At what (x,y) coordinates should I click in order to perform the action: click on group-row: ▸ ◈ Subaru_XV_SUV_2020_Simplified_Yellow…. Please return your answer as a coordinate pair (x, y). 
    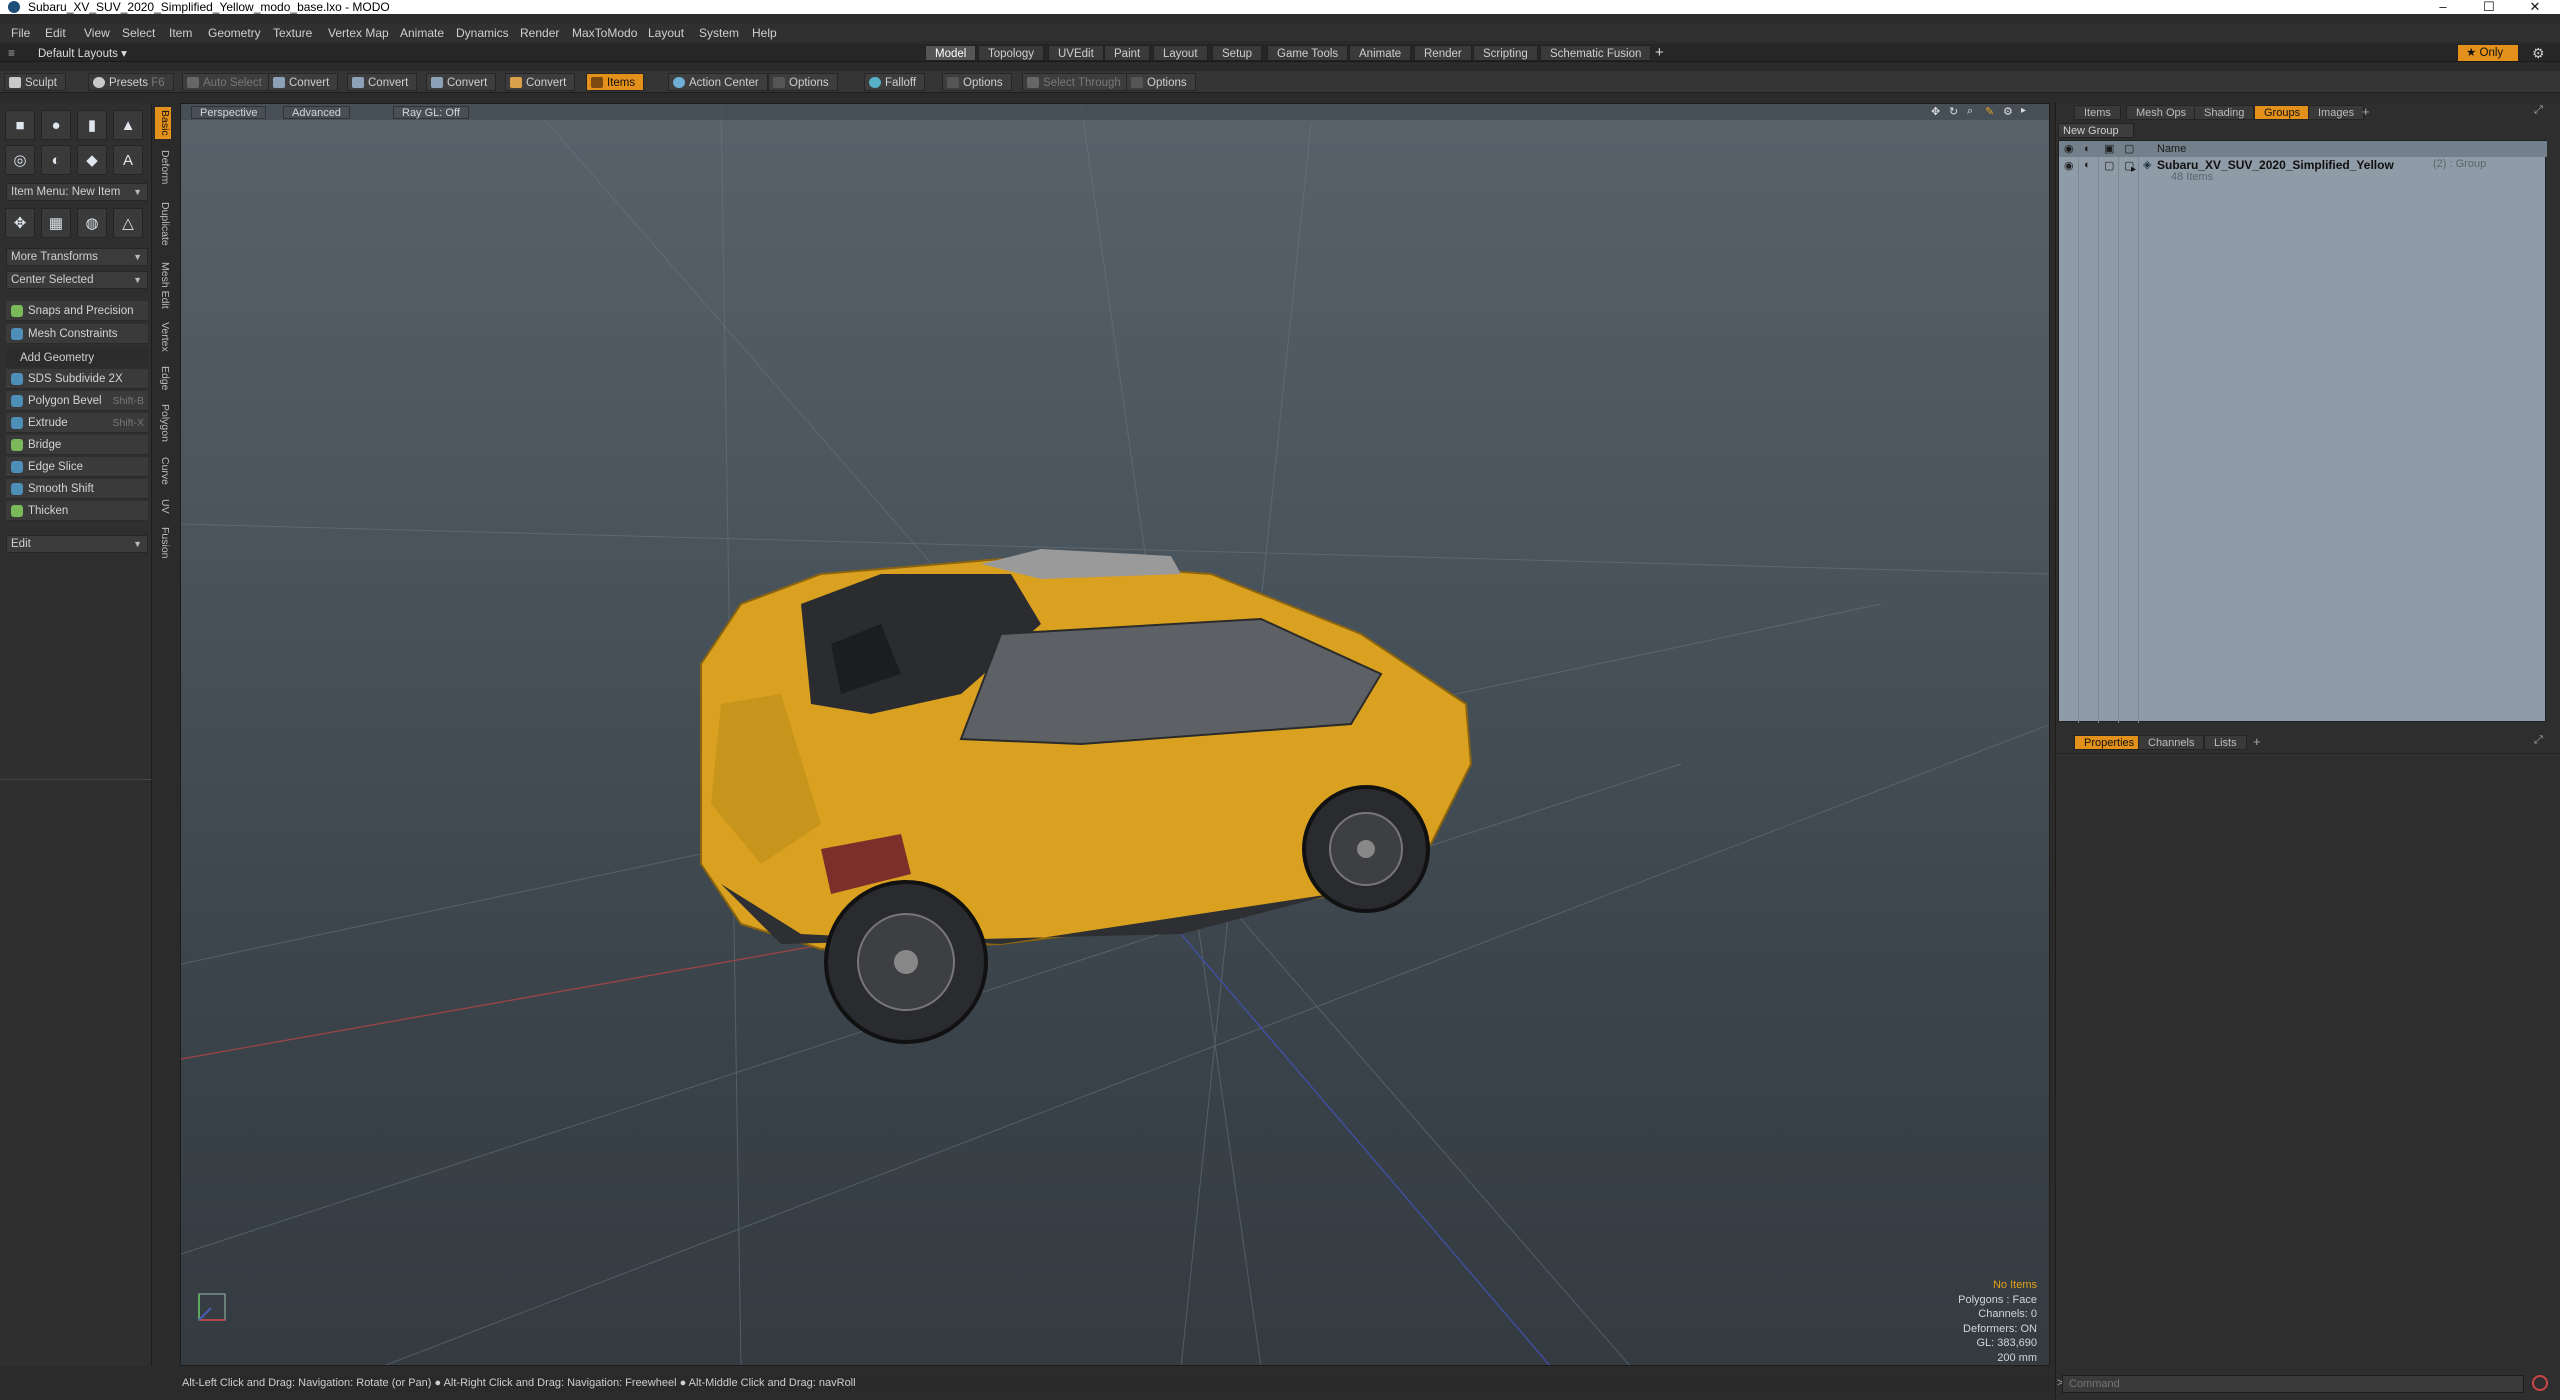
    Looking at the image, I should click on (2337, 172).